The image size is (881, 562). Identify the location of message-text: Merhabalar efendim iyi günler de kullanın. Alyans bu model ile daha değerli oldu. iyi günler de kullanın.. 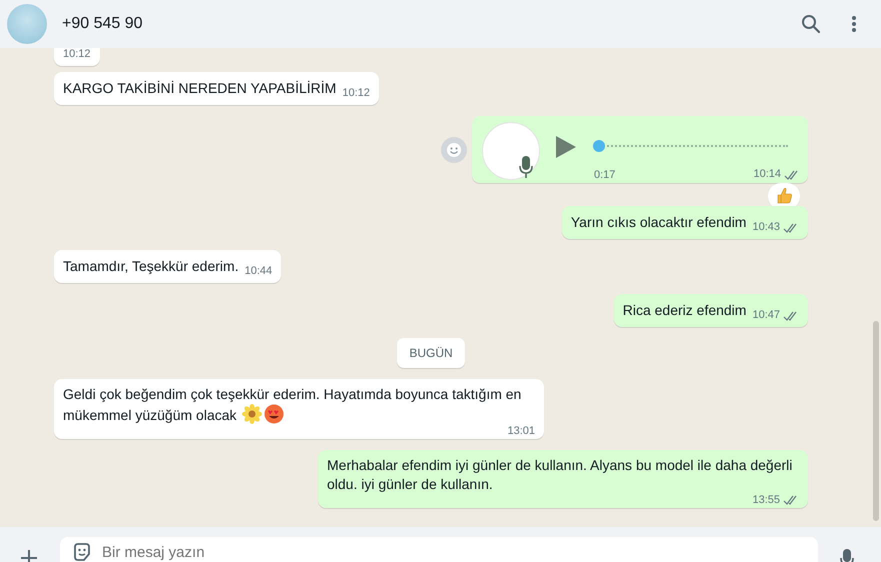
(560, 475).